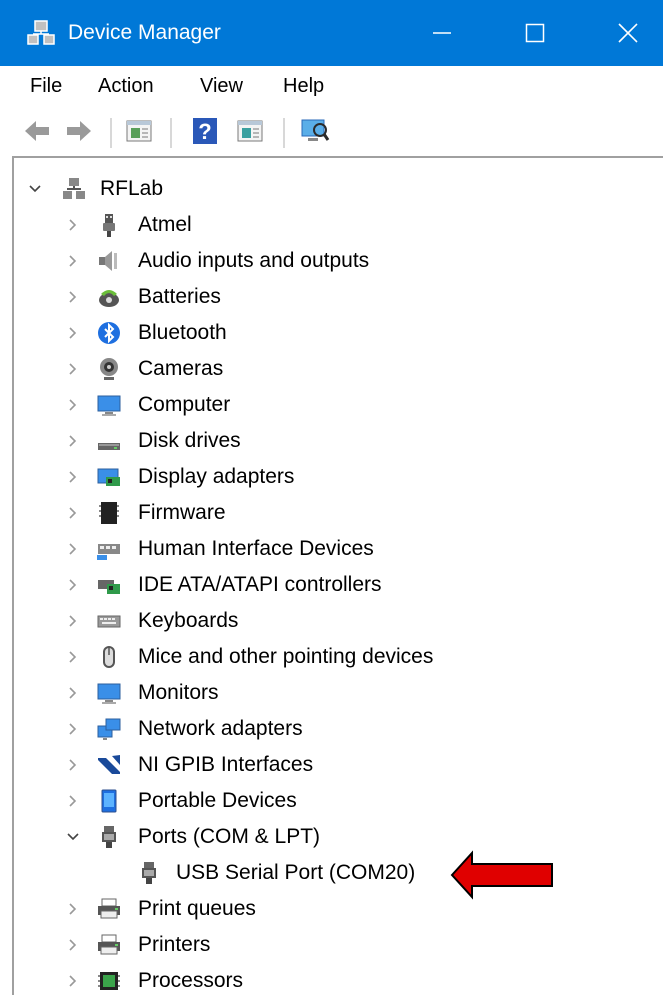  What do you see at coordinates (331, 945) in the screenshot?
I see `tree-node: Printers` at bounding box center [331, 945].